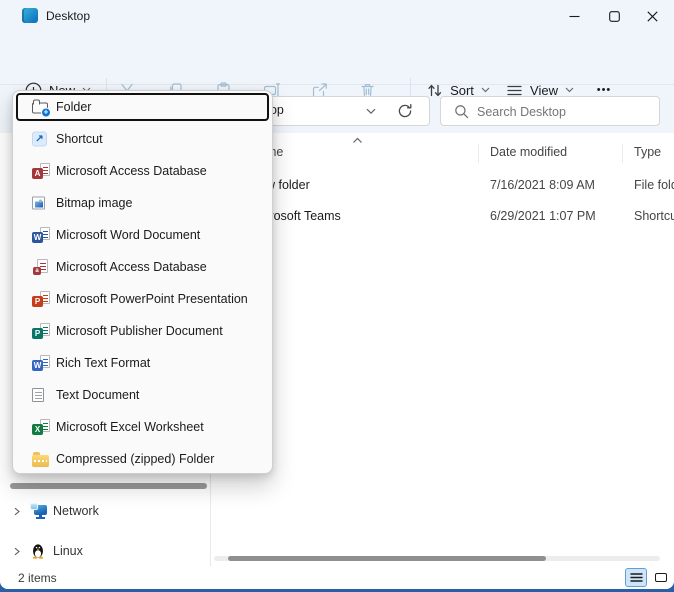 The width and height of the screenshot is (674, 592). What do you see at coordinates (604, 90) in the screenshot?
I see `ellipsis-icon: •••` at bounding box center [604, 90].